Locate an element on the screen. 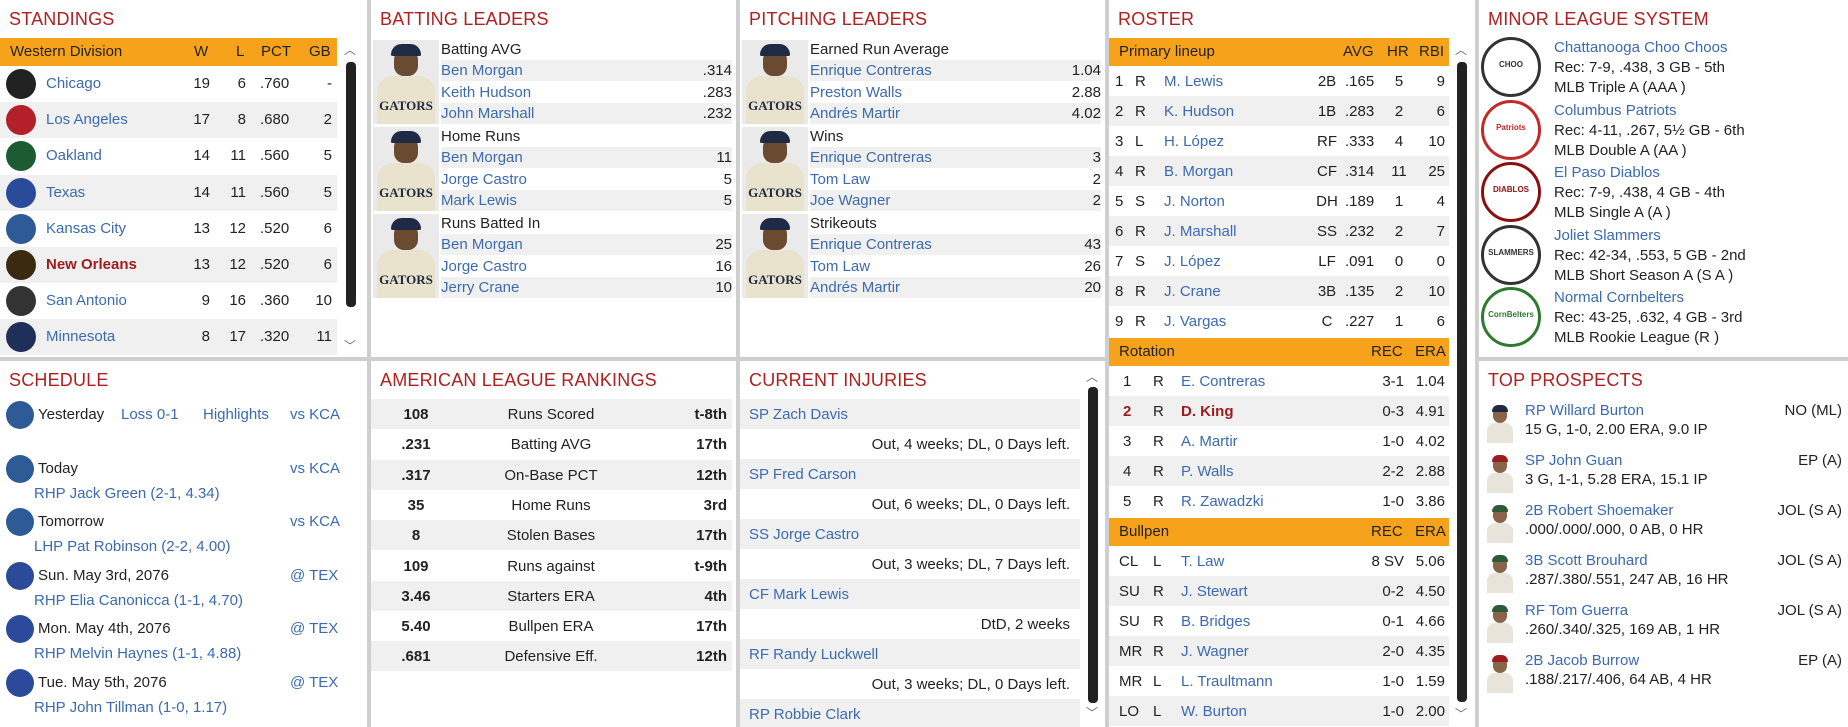 The width and height of the screenshot is (1848, 727). roster-scroll-down: ﹀ is located at coordinates (1461, 714).